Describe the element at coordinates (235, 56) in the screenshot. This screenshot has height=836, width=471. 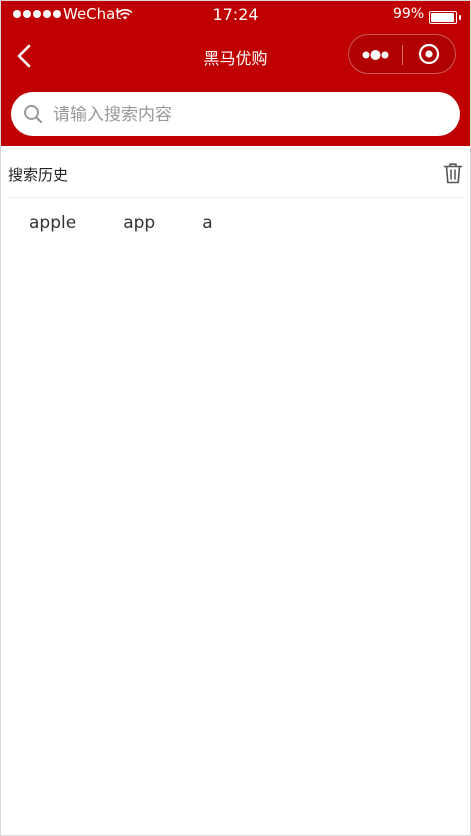
I see `navigation-bar: 黑马优购` at that location.